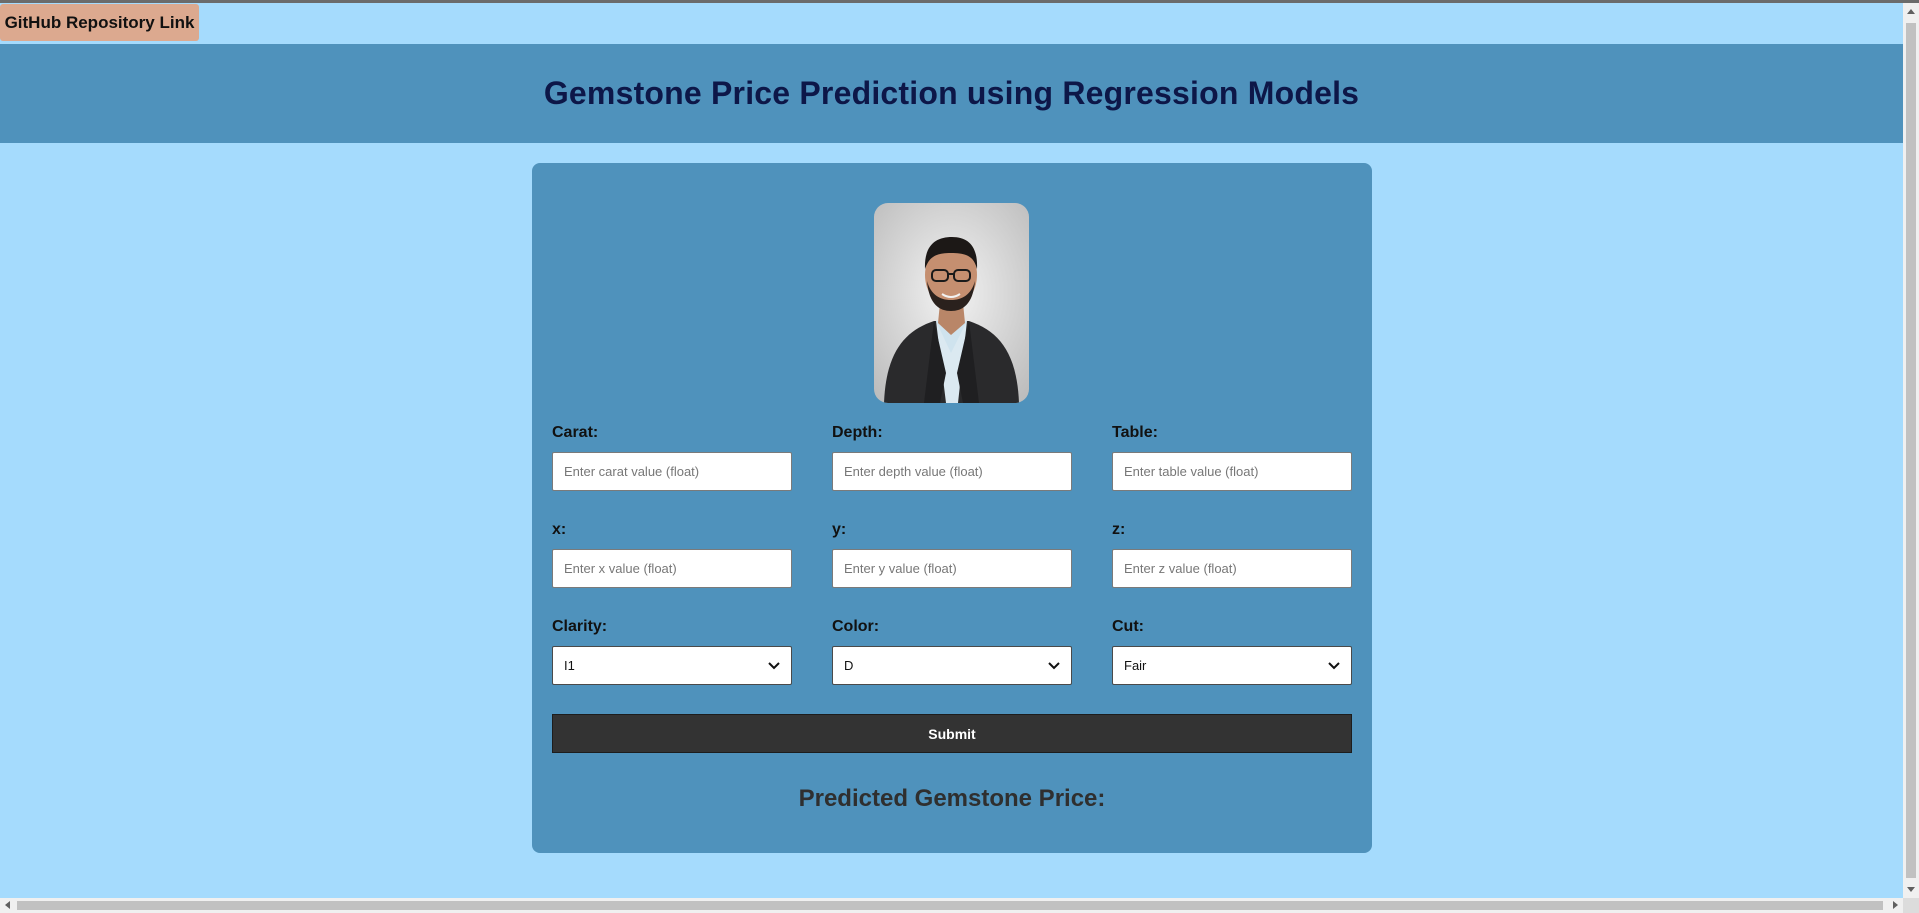 Image resolution: width=1919 pixels, height=913 pixels. I want to click on color-label: Color:, so click(856, 626).